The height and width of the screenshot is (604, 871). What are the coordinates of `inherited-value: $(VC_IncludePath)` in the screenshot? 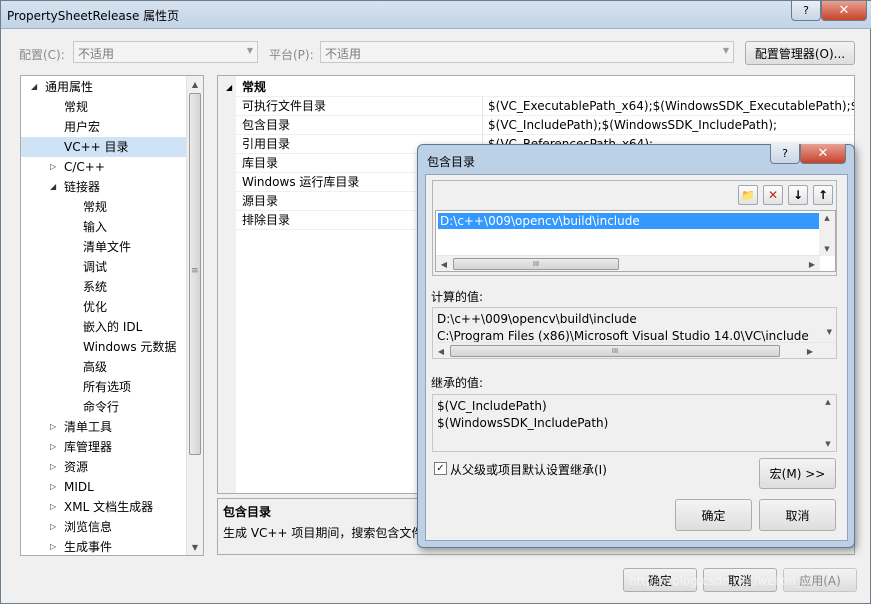 It's located at (492, 406).